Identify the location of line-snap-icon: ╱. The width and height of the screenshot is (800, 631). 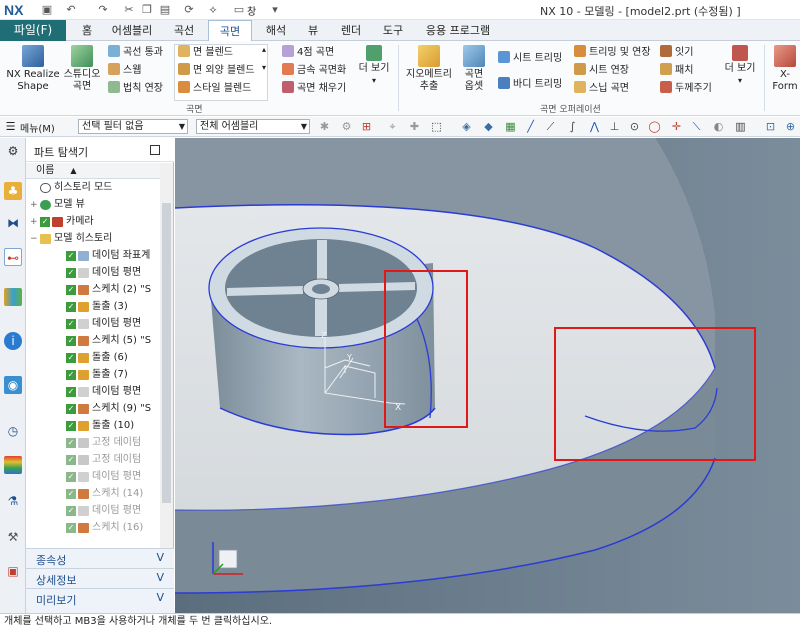
(530, 126).